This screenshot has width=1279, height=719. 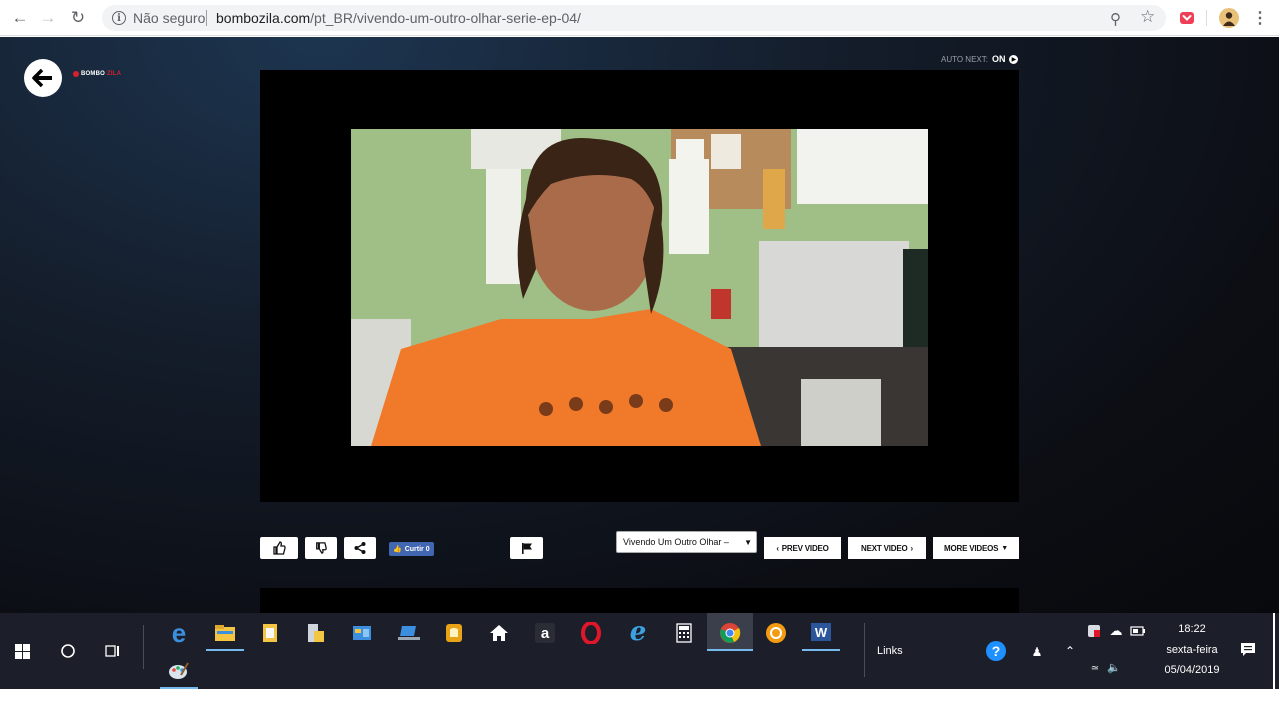 I want to click on url-host: bombozila.com, so click(x=263, y=18).